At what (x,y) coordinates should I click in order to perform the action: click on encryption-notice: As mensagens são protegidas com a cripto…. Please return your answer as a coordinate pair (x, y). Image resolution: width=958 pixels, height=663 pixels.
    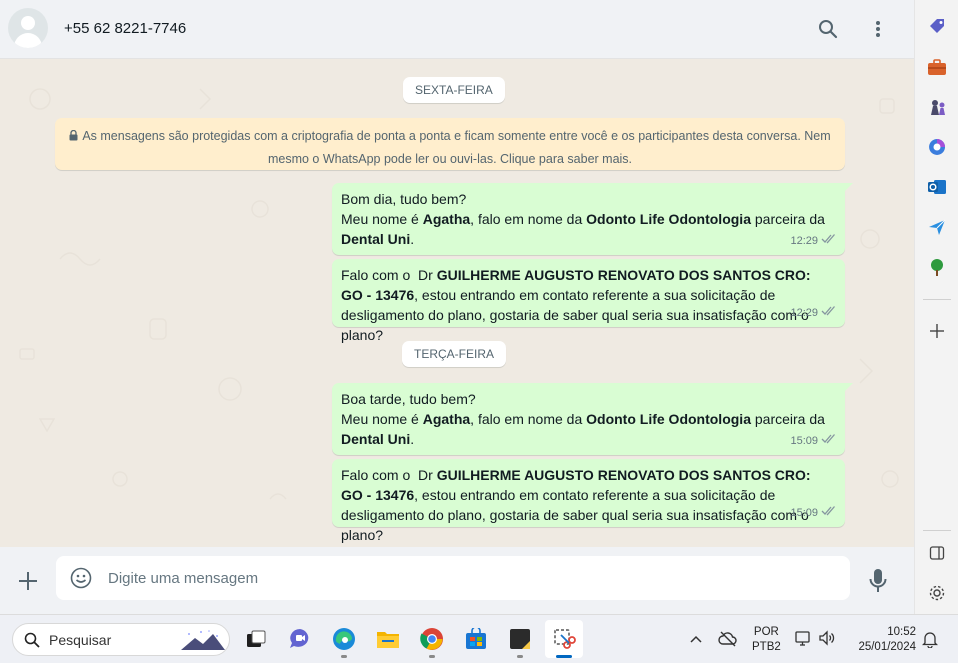
    Looking at the image, I should click on (450, 144).